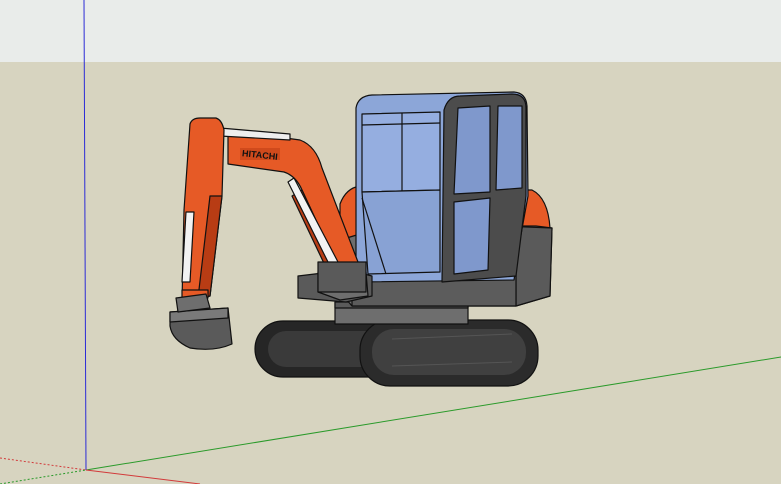  I want to click on sky-background, so click(390, 31).